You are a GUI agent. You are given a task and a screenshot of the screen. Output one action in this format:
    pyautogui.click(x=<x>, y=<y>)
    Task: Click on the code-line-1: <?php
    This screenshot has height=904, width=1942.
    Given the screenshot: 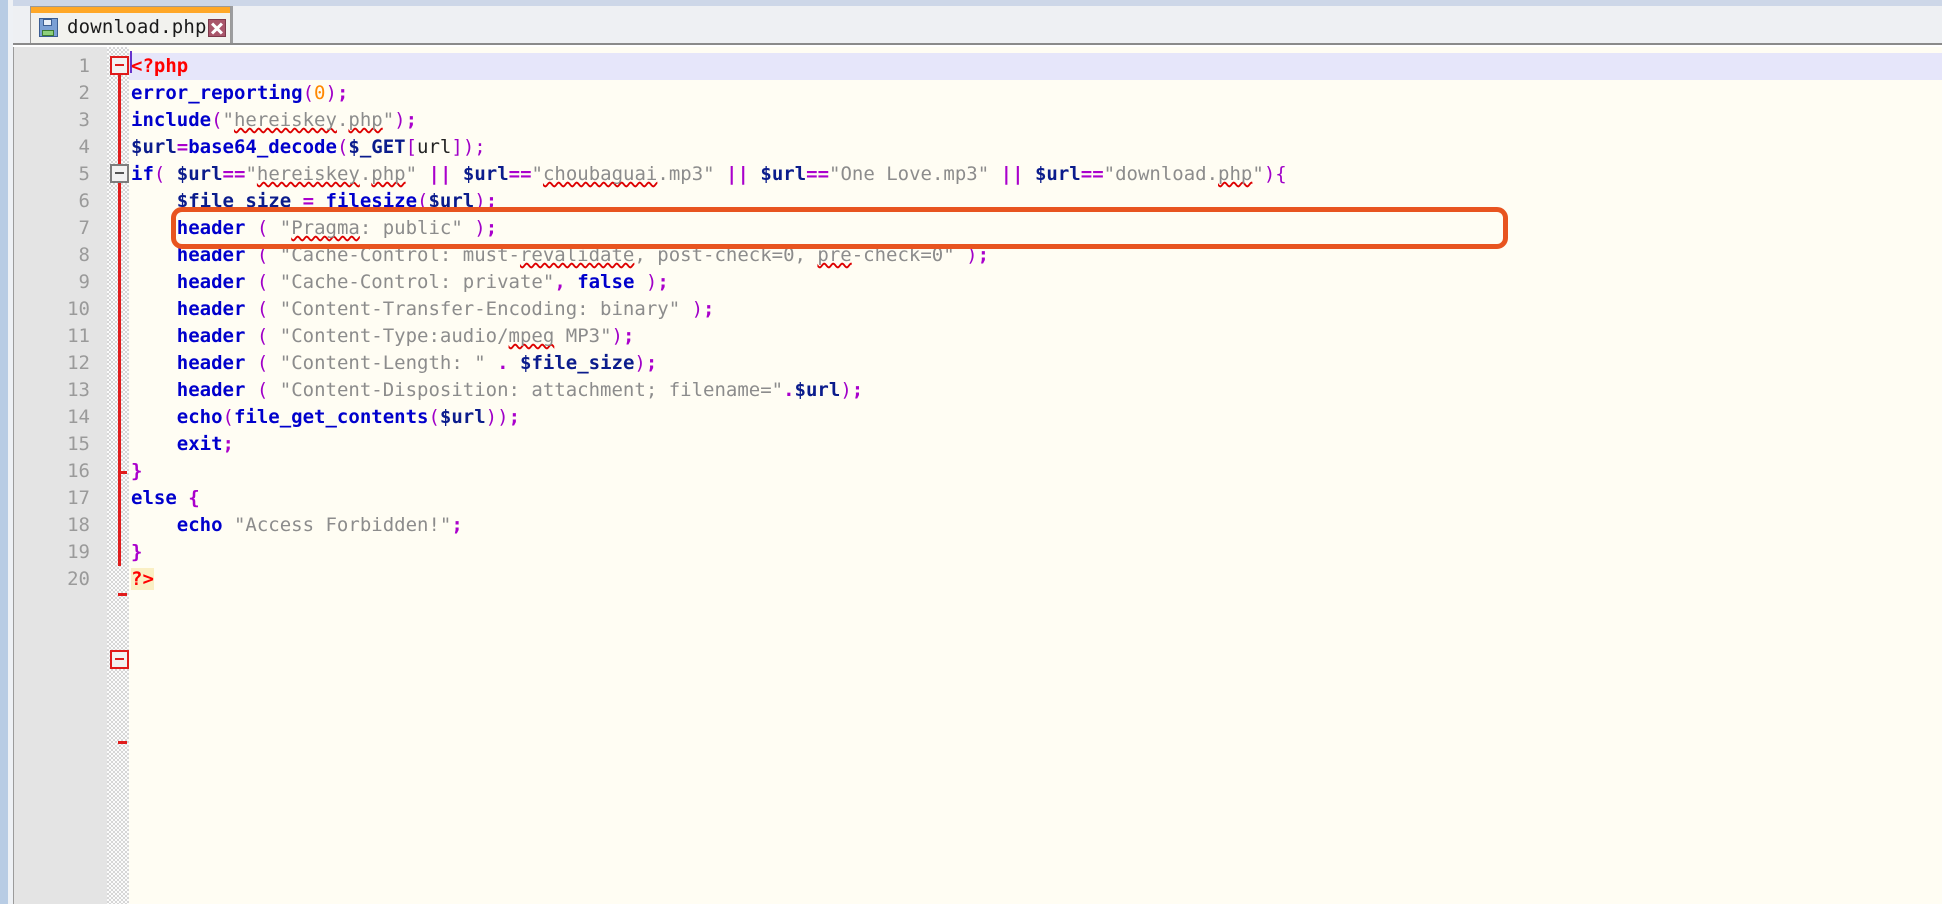 What is the action you would take?
    pyautogui.click(x=158, y=66)
    